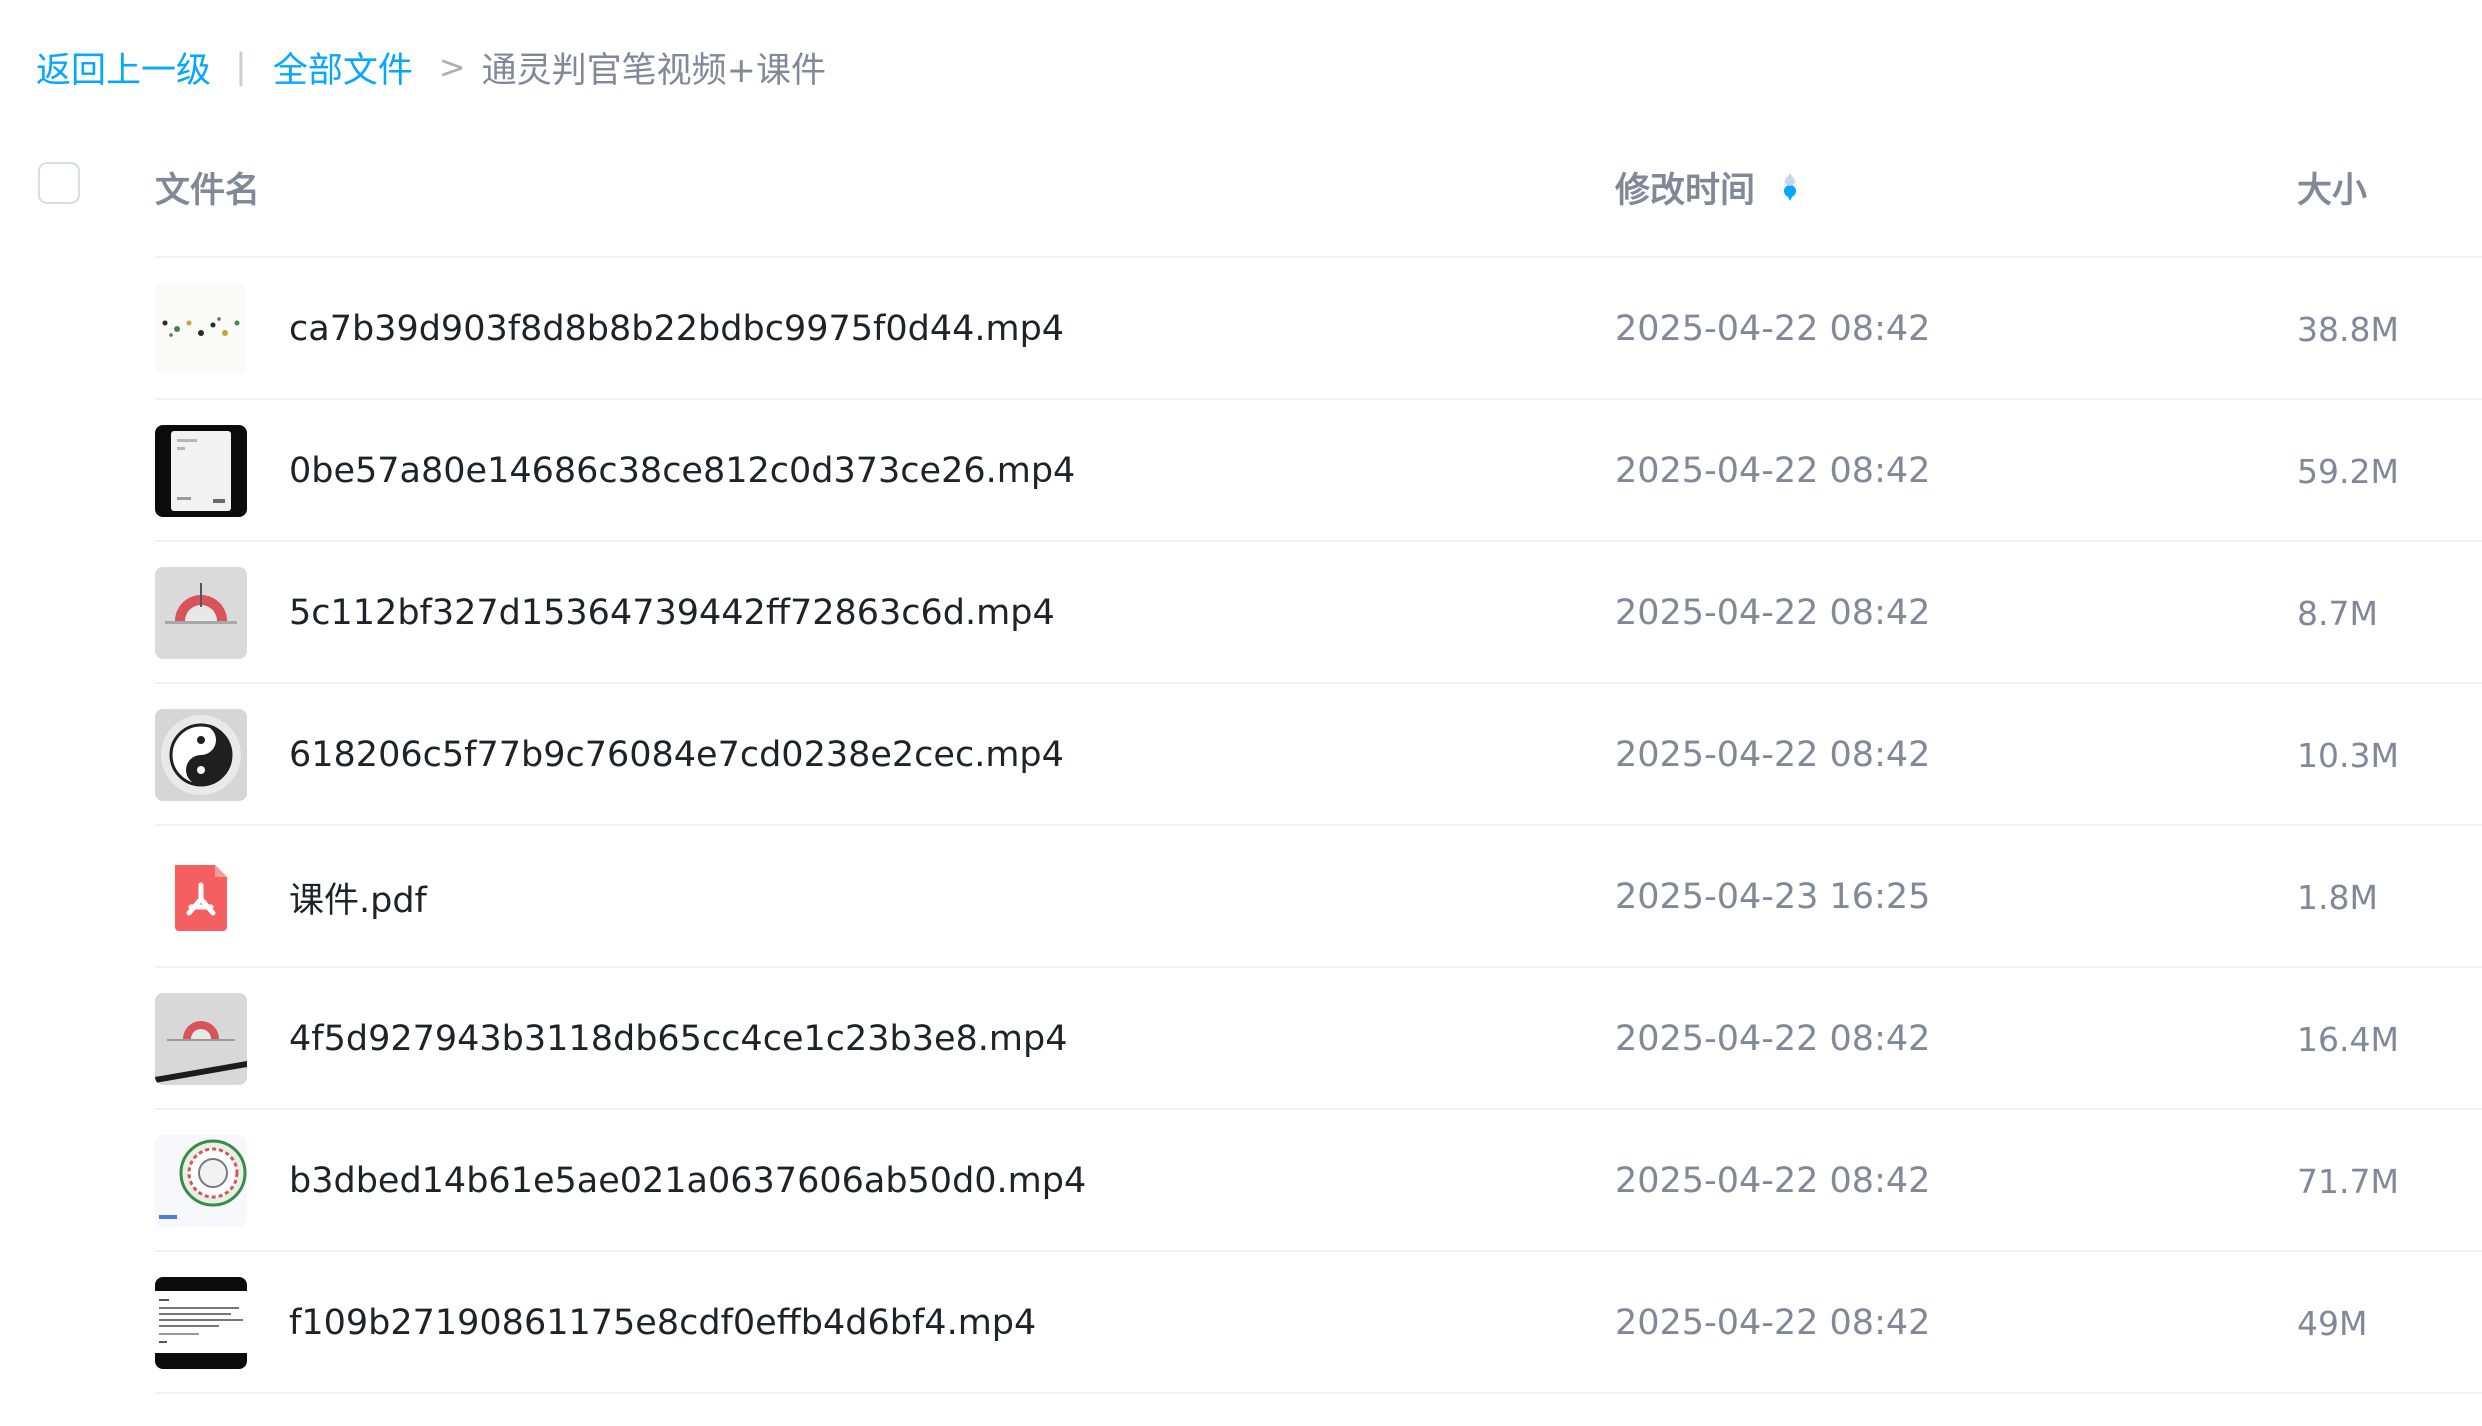 This screenshot has width=2482, height=1426. What do you see at coordinates (208, 190) in the screenshot?
I see `column-header-name-label: 文件名` at bounding box center [208, 190].